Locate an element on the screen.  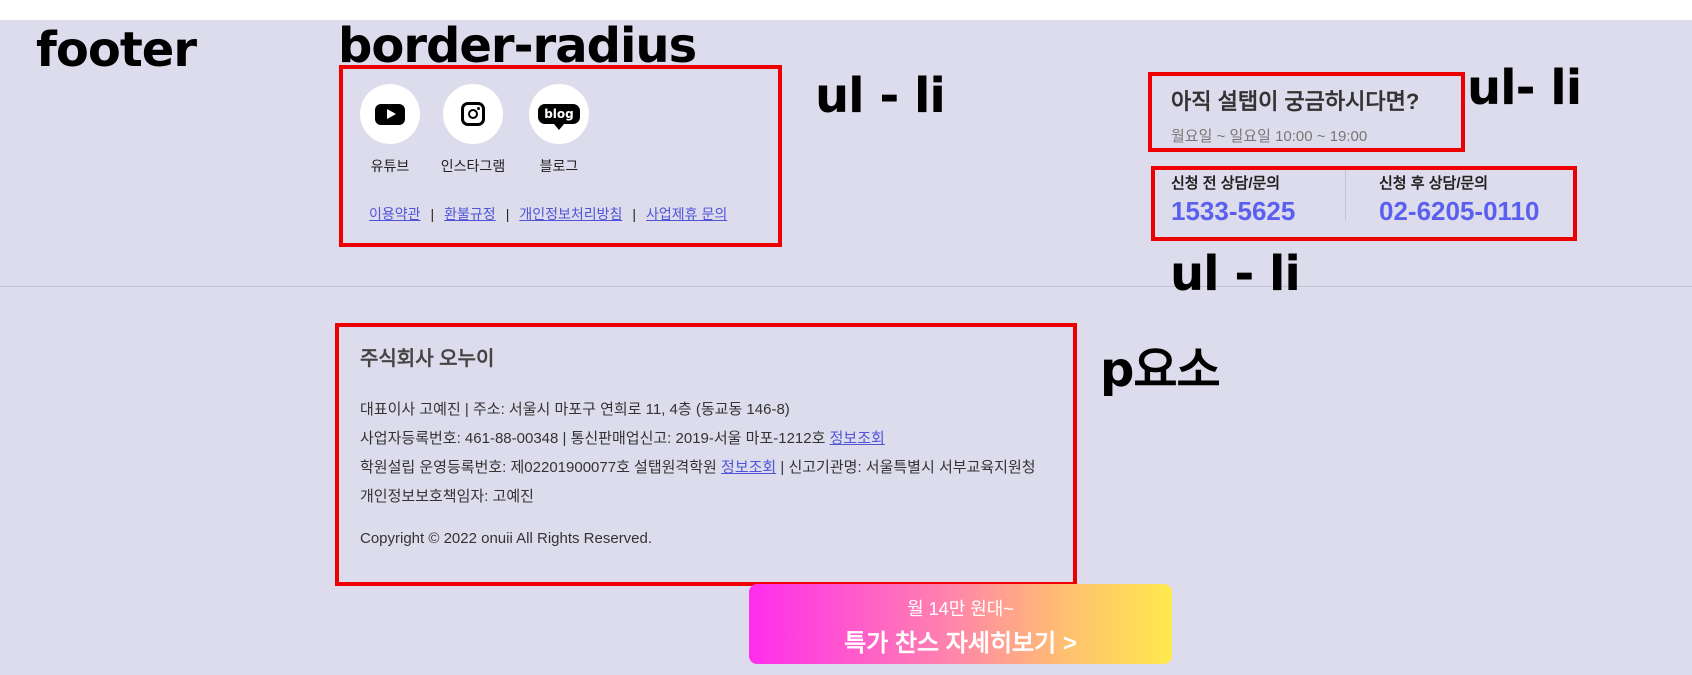
phone-label: 신청 전 상담/문의 is located at coordinates (1226, 183).